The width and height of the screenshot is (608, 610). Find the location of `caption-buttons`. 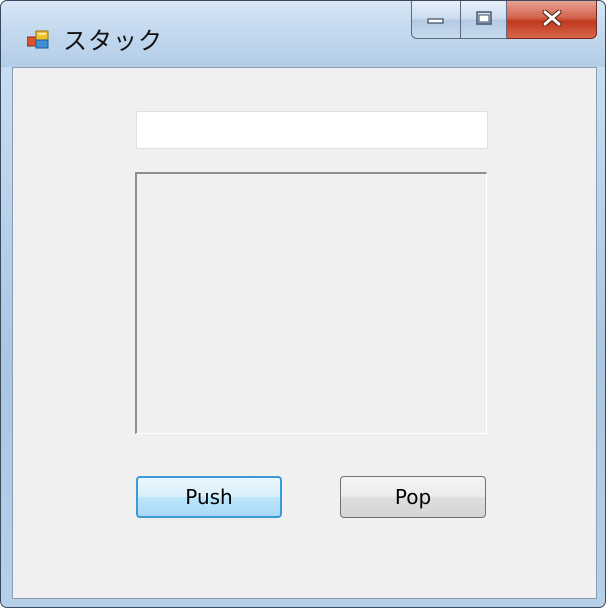

caption-buttons is located at coordinates (504, 21).